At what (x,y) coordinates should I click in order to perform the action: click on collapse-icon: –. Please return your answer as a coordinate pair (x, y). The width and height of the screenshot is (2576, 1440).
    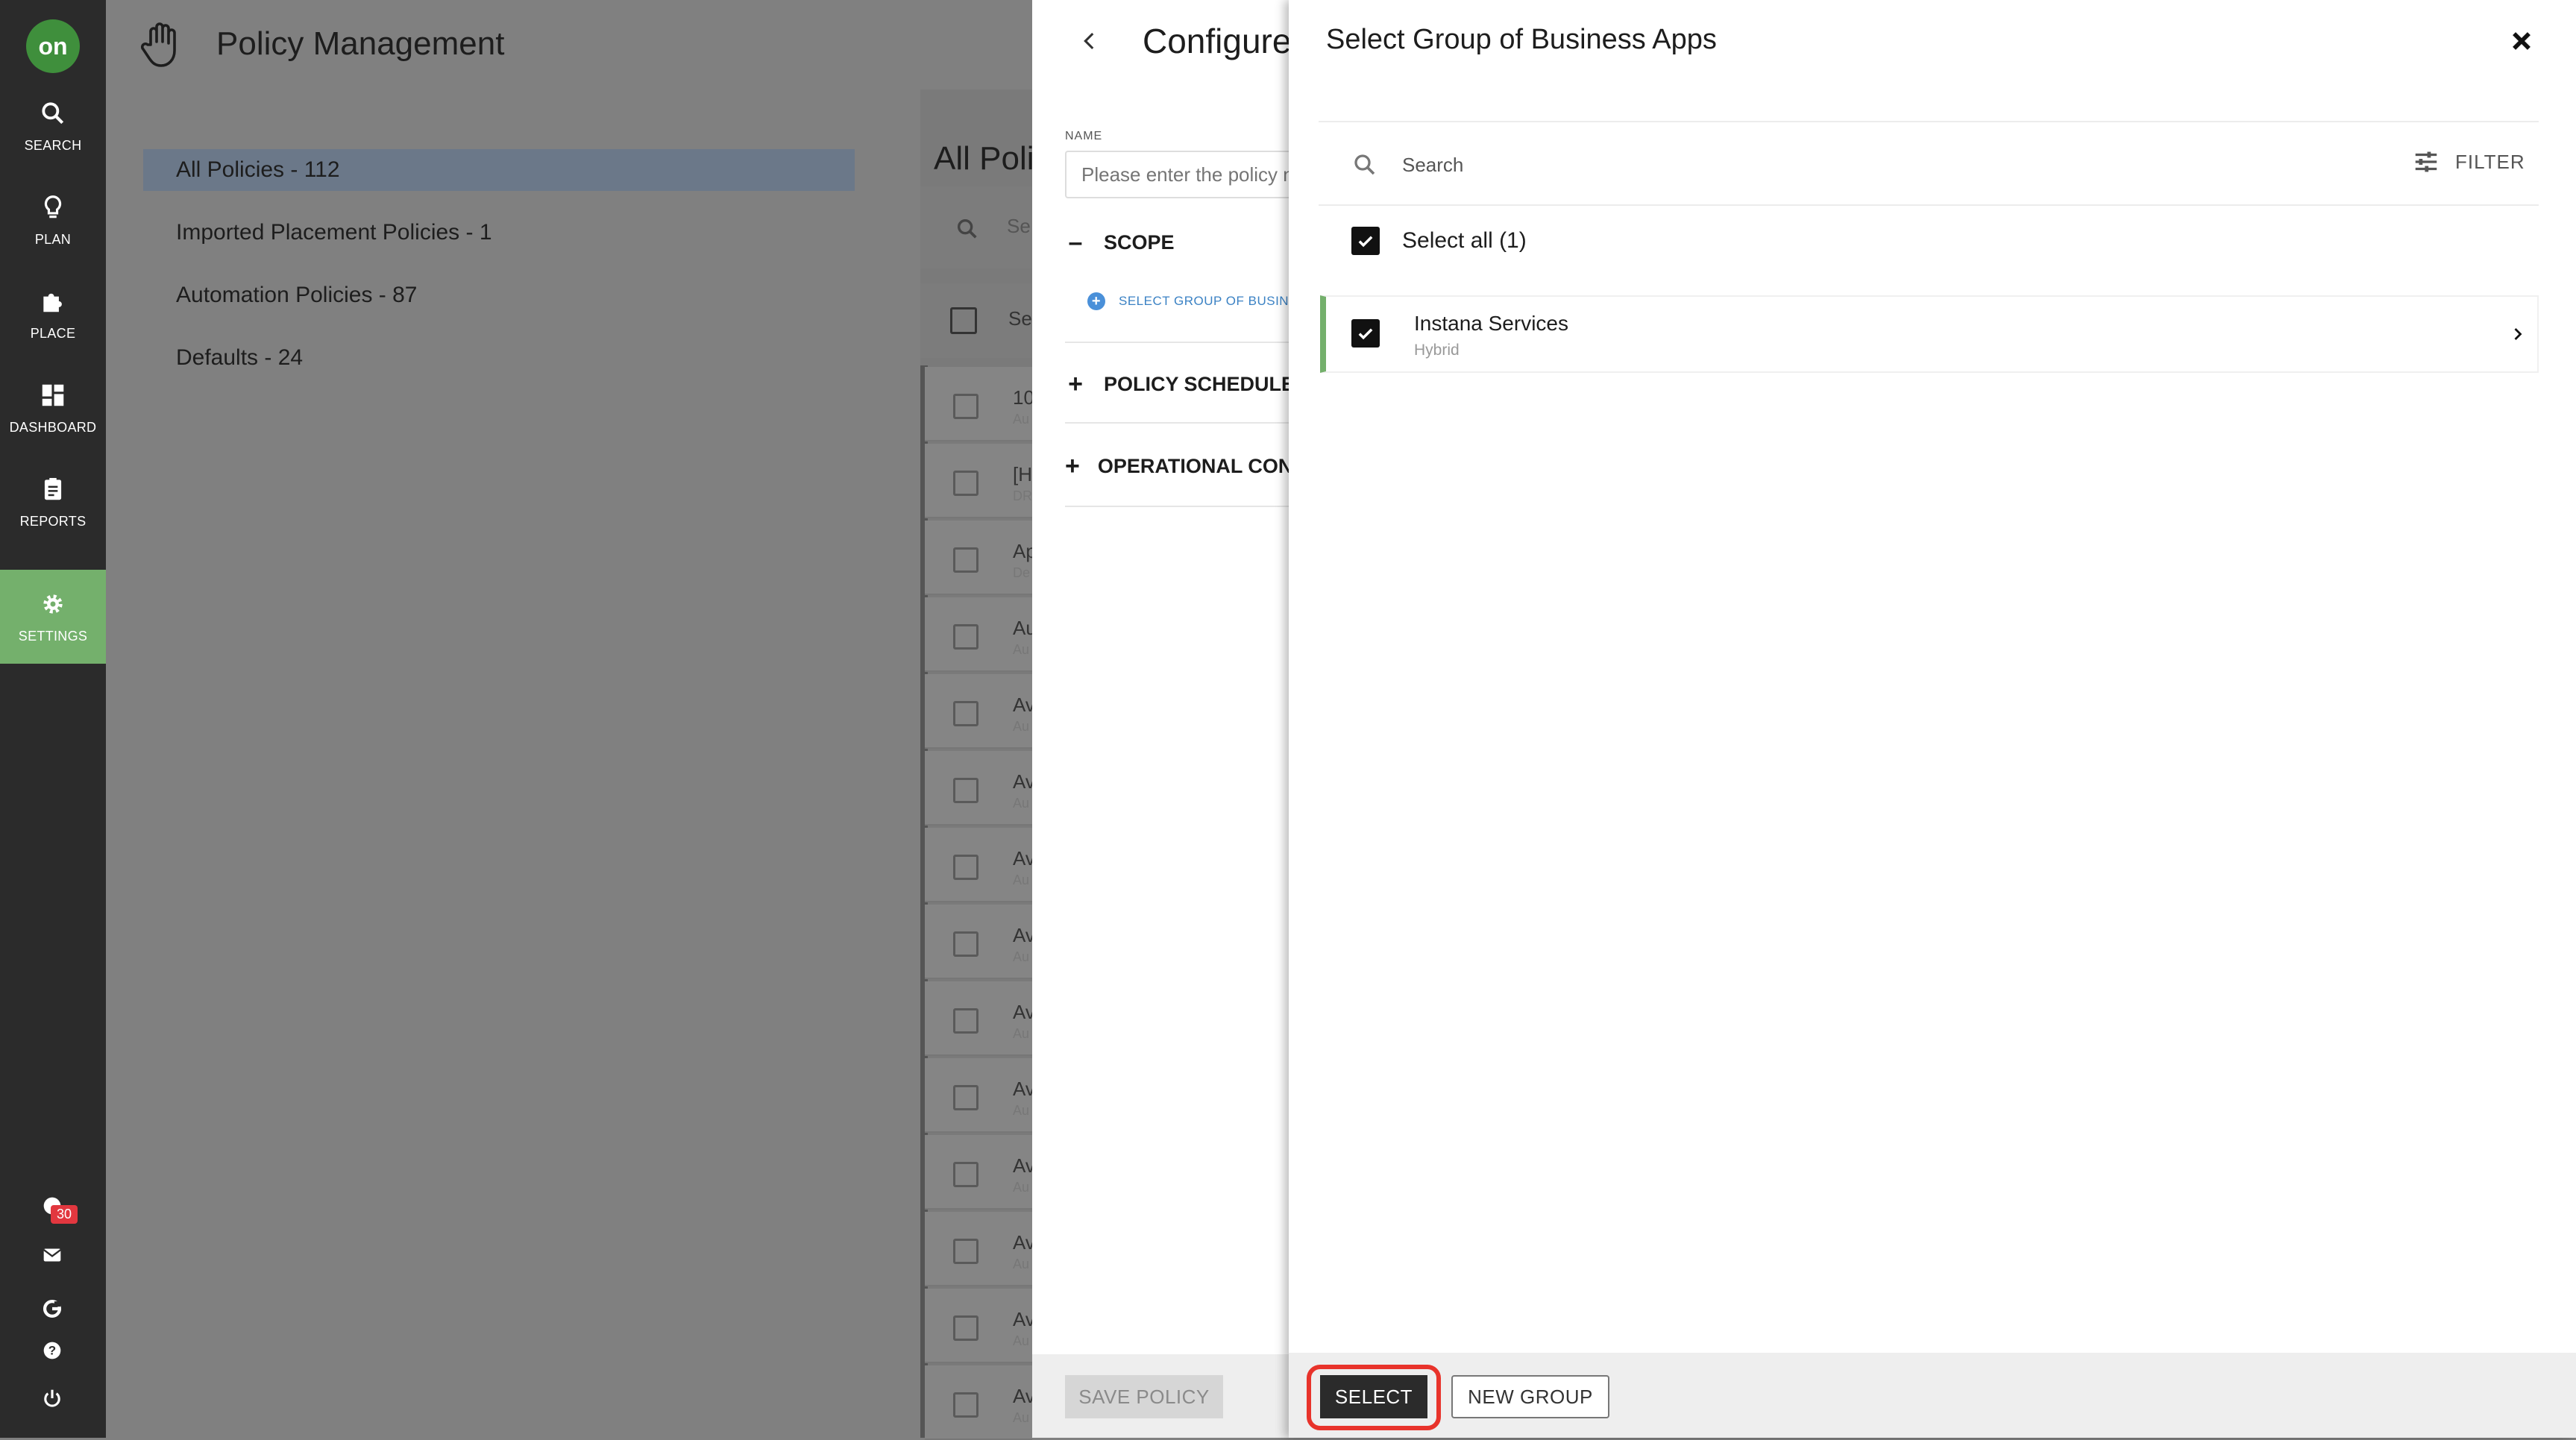
    Looking at the image, I should click on (1075, 243).